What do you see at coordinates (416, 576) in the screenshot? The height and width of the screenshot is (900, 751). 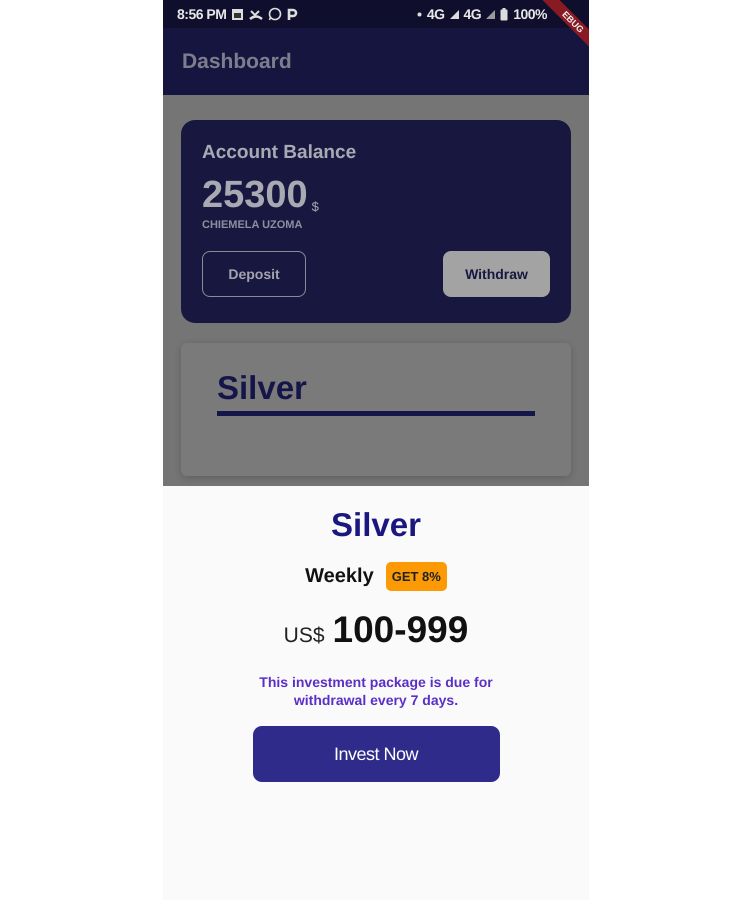 I see `rate-badge: GET 8%` at bounding box center [416, 576].